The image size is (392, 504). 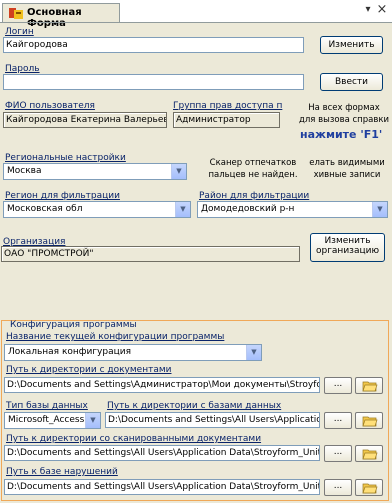 What do you see at coordinates (194, 406) in the screenshot?
I see `db-dir-label: Путь к директории с базами данных` at bounding box center [194, 406].